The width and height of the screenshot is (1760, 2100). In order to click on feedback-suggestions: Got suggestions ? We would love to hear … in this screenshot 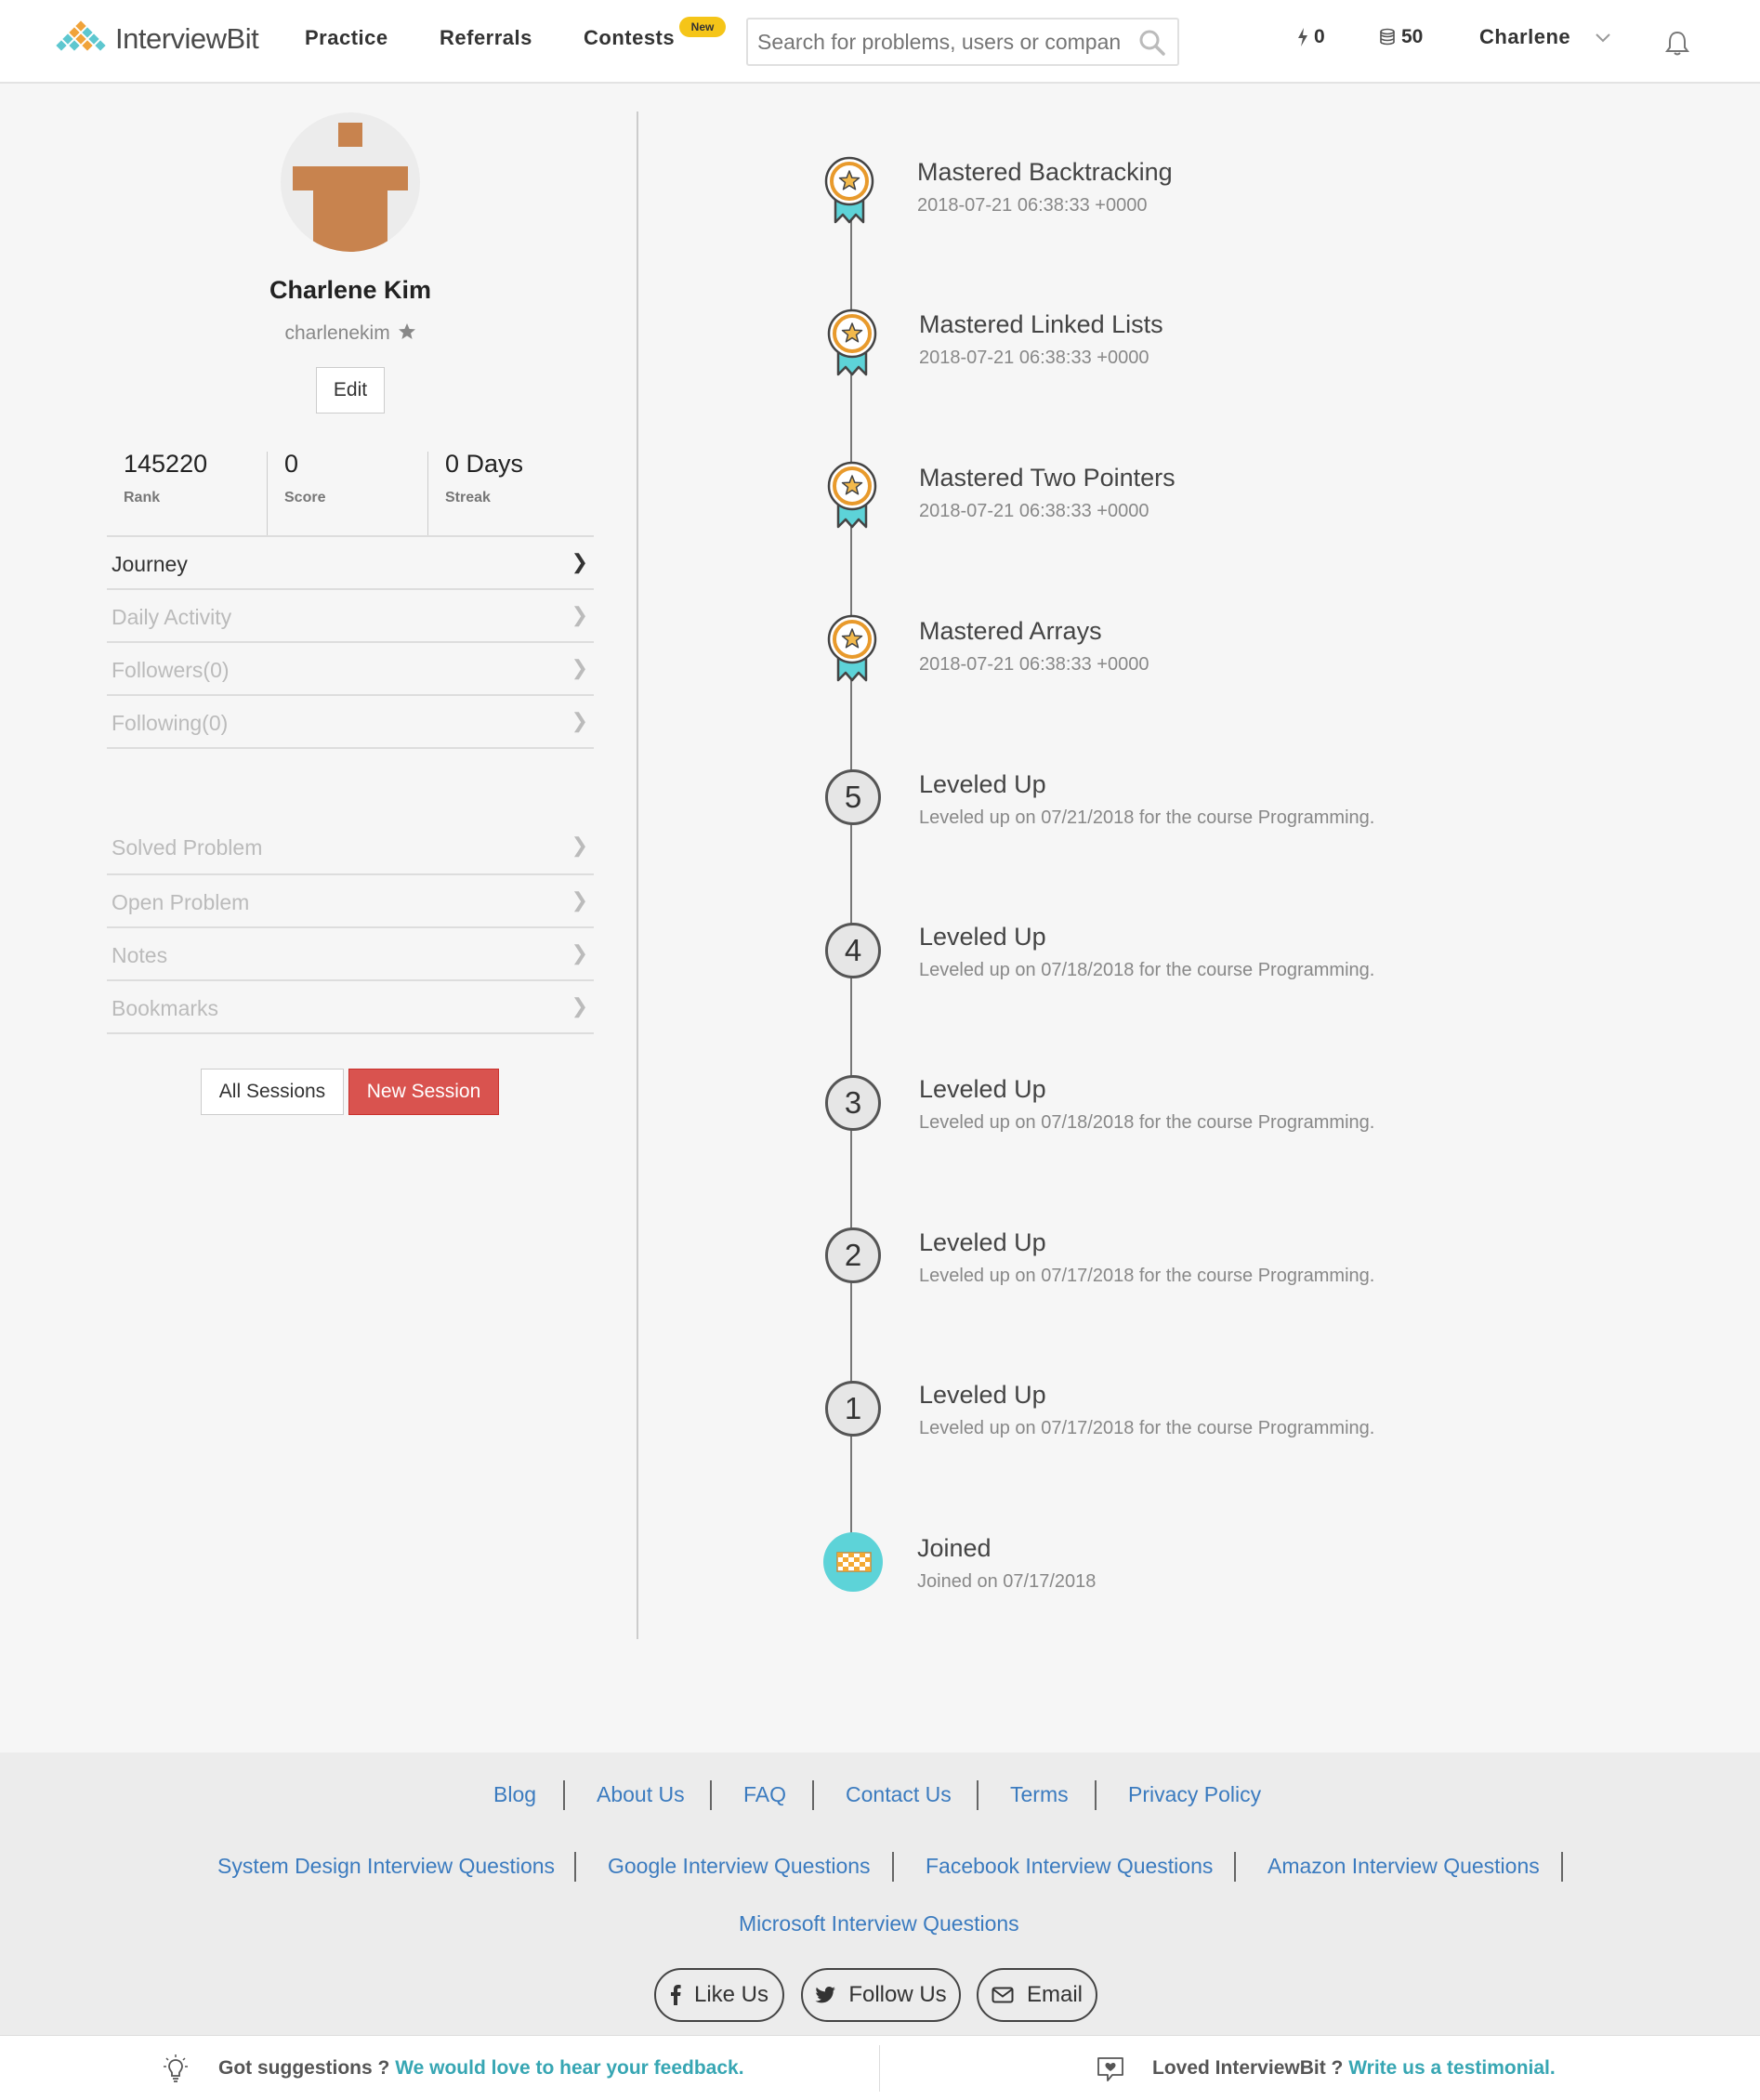, I will do `click(481, 2068)`.